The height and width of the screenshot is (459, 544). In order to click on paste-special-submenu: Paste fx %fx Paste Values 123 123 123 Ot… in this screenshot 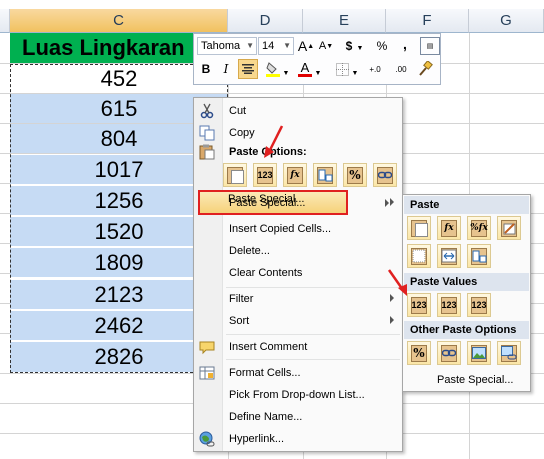, I will do `click(466, 293)`.